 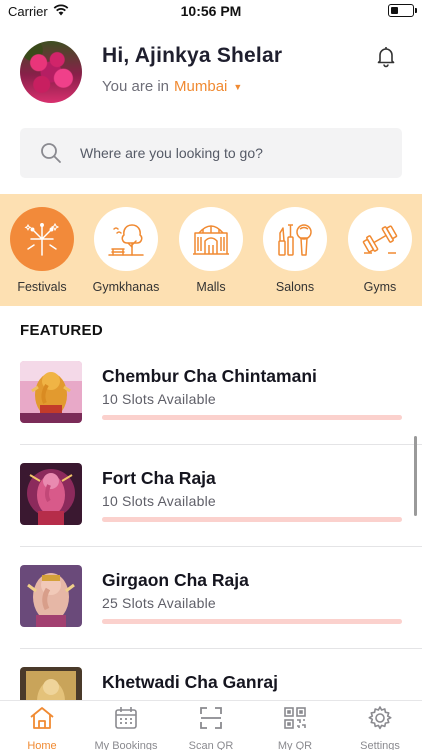 I want to click on category-label: Gyms, so click(x=380, y=287).